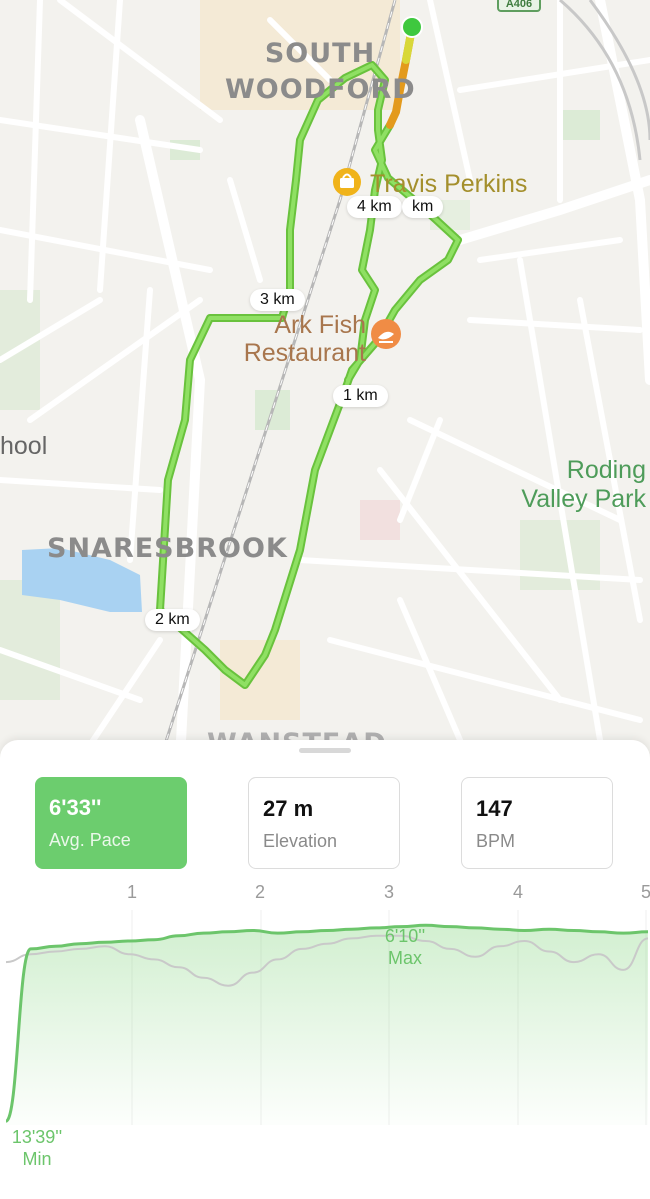  Describe the element at coordinates (423, 207) in the screenshot. I see `km-marker-5: km` at that location.